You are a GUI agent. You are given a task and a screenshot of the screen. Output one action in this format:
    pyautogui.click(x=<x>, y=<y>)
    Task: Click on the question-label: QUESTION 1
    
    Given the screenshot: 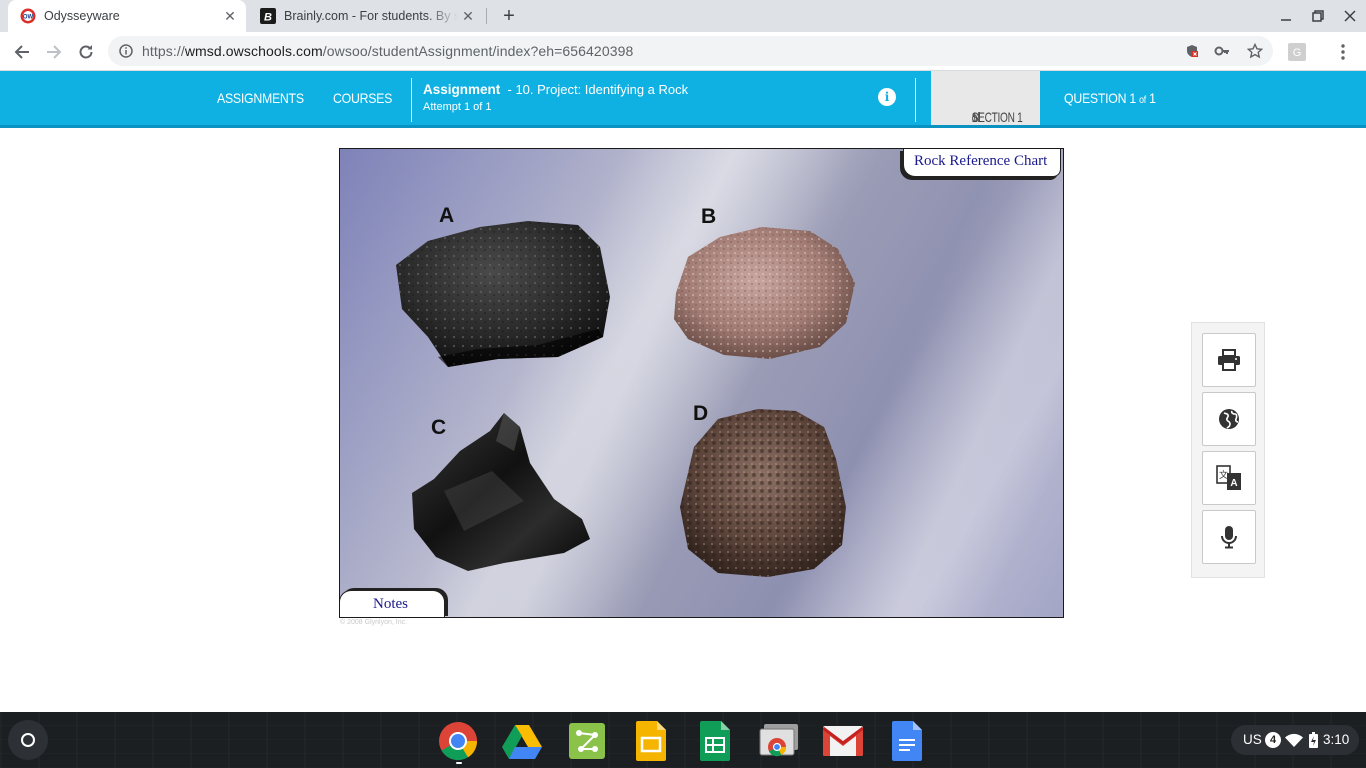 What is the action you would take?
    pyautogui.click(x=1100, y=98)
    